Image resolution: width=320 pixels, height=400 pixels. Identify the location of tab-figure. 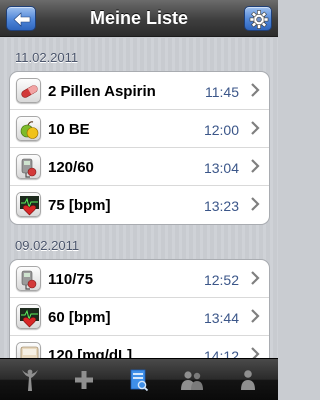
(30, 380).